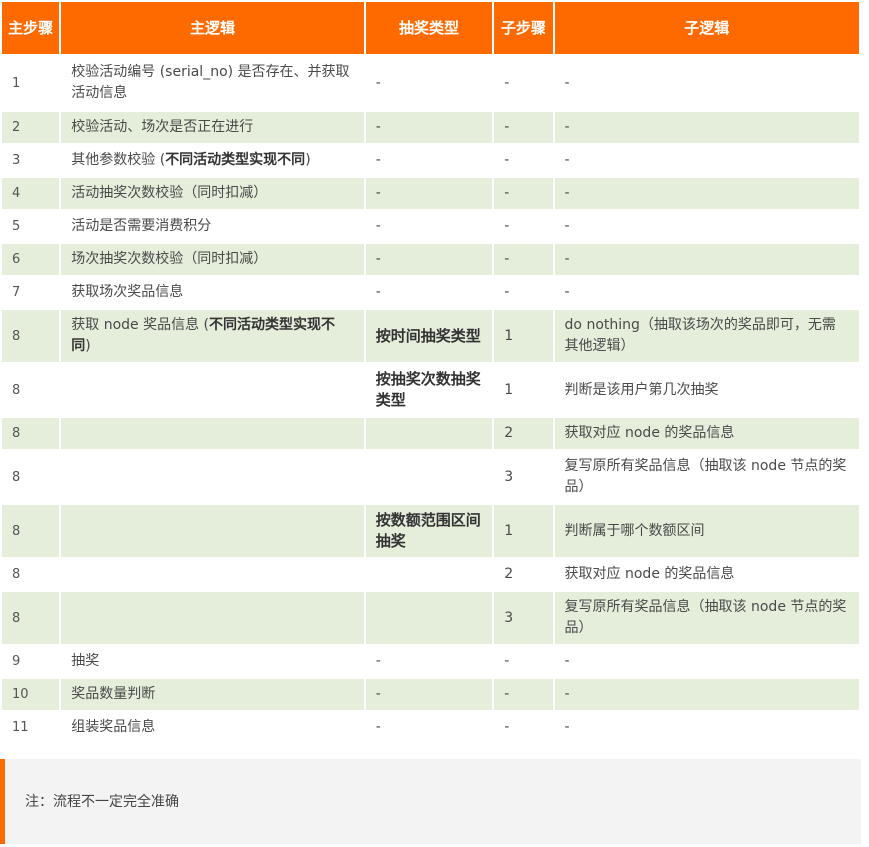 The width and height of the screenshot is (869, 847). I want to click on table-row: 3 其他参数校验 (不同活动类型实现不同) - - -, so click(430, 160).